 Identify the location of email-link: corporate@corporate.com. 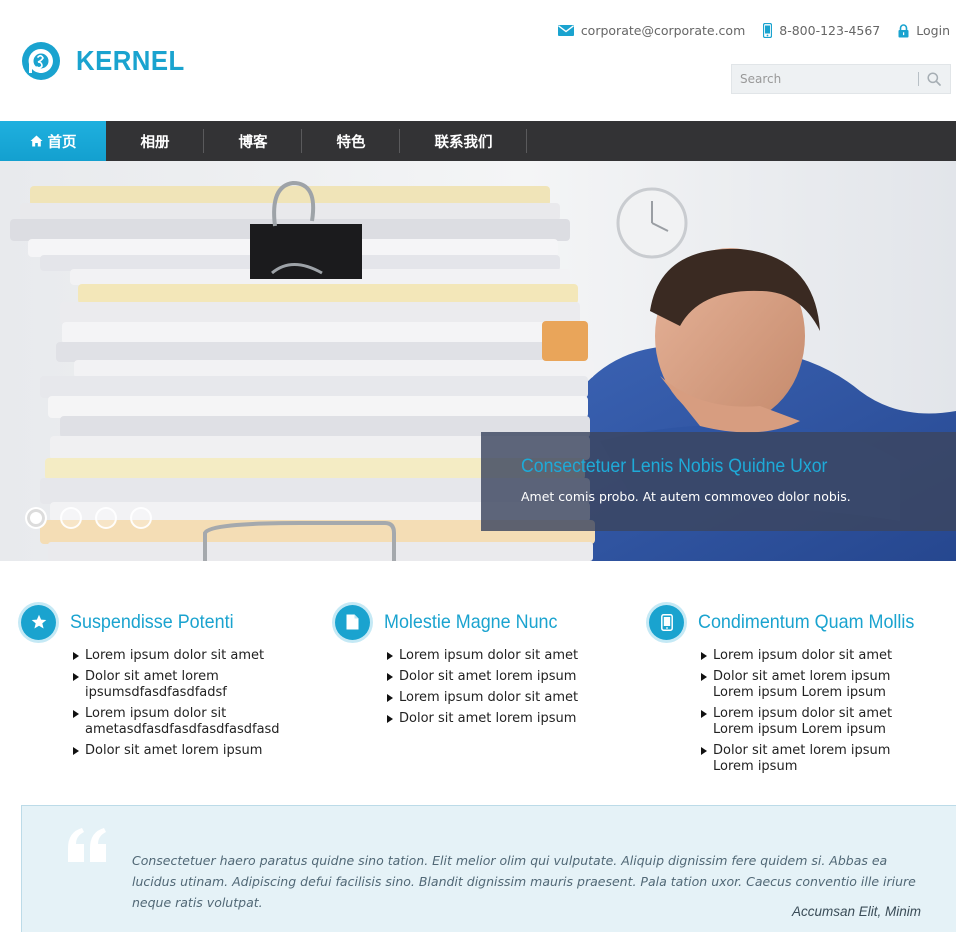
(651, 30).